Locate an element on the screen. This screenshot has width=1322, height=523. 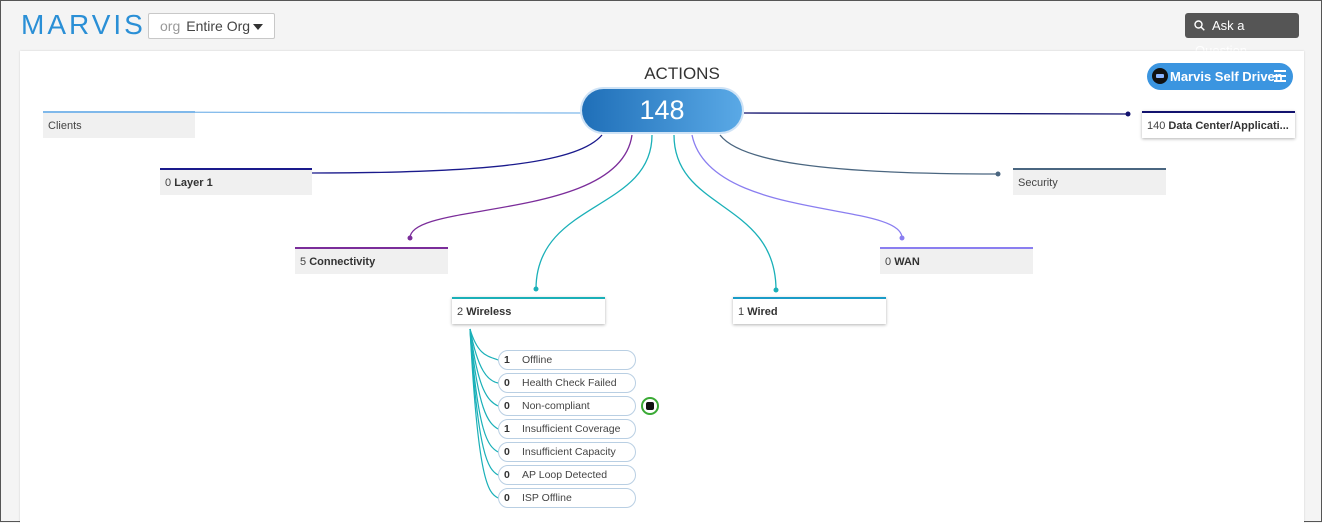
item-label: AP Loop Detected is located at coordinates (565, 475).